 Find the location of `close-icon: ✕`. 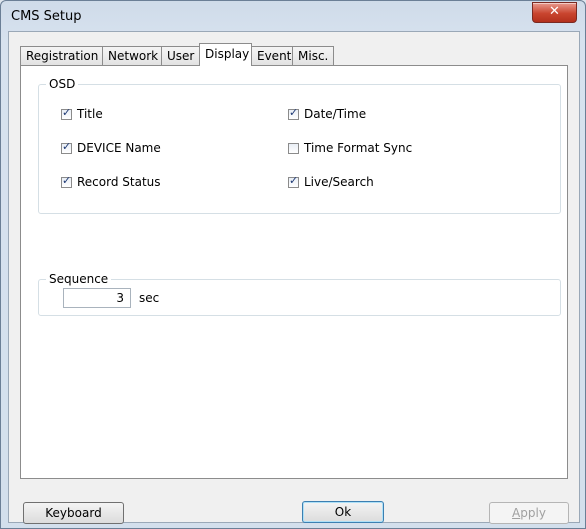

close-icon: ✕ is located at coordinates (554, 11).